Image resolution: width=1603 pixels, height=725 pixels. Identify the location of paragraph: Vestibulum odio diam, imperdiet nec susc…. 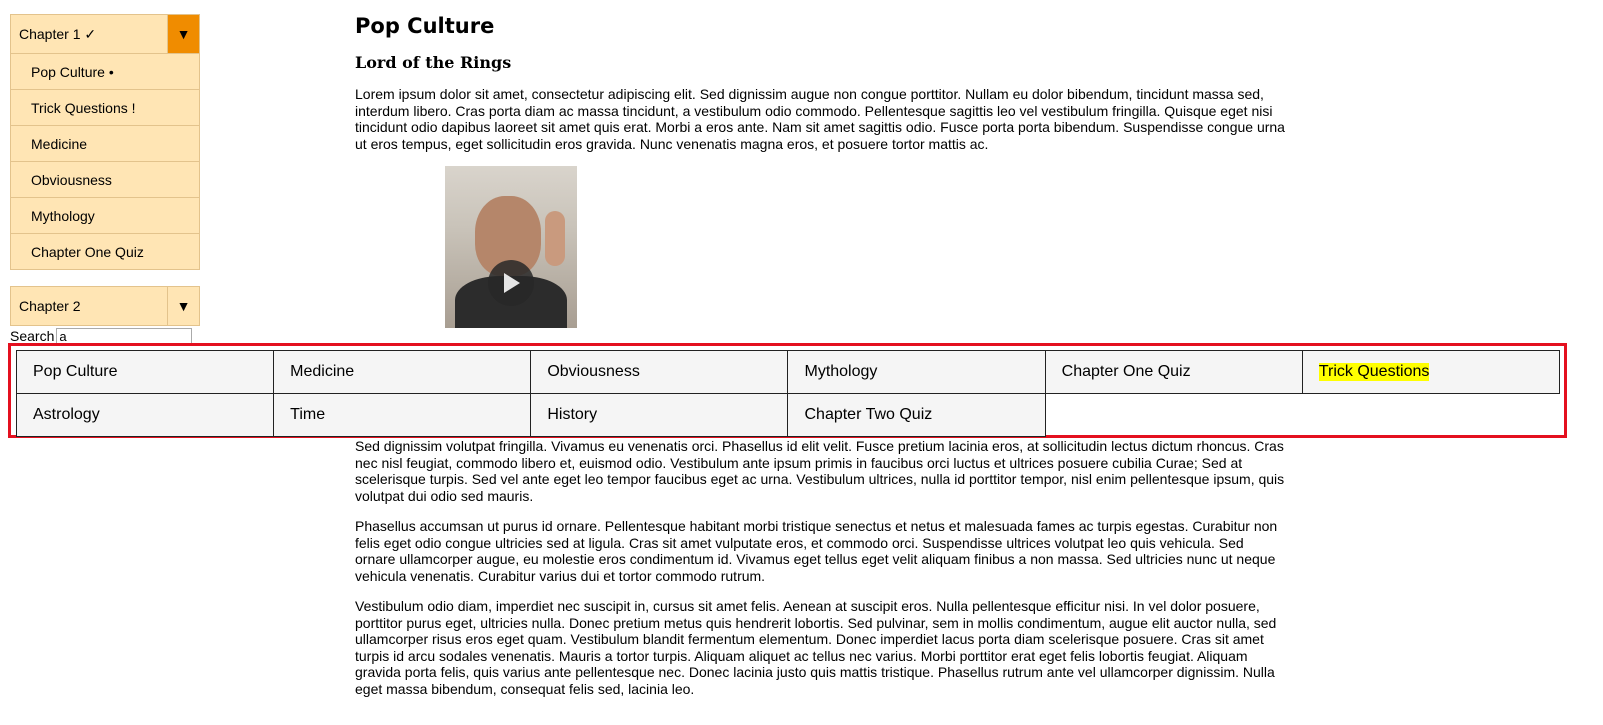
(816, 647).